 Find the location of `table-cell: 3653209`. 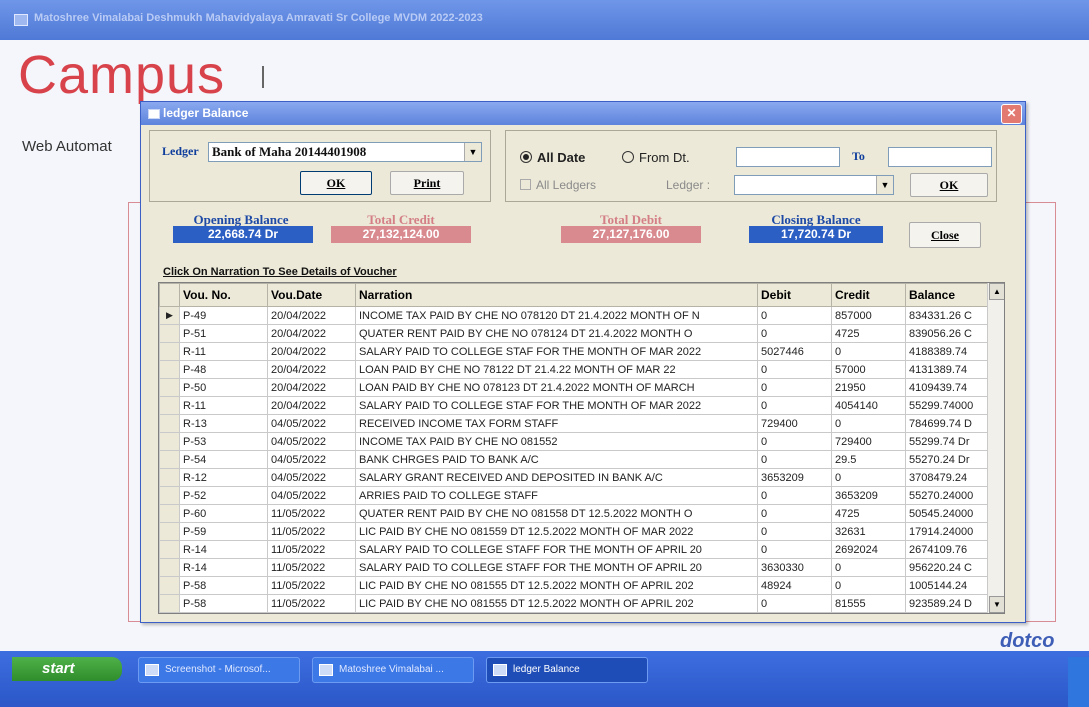

table-cell: 3653209 is located at coordinates (868, 495).